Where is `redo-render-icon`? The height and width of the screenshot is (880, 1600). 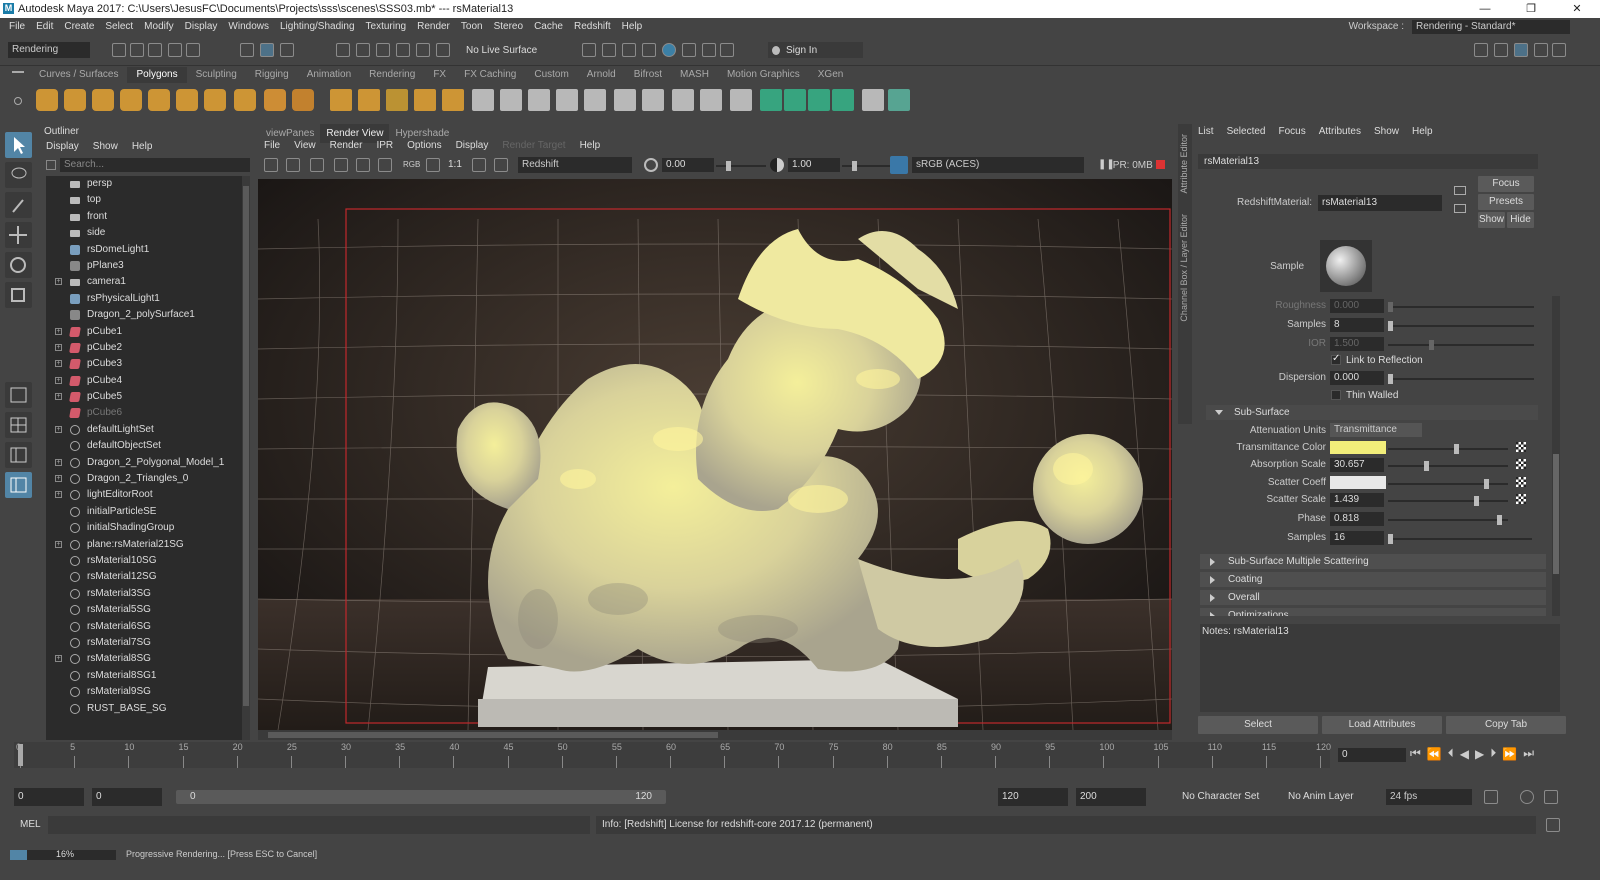
redo-render-icon is located at coordinates (271, 165).